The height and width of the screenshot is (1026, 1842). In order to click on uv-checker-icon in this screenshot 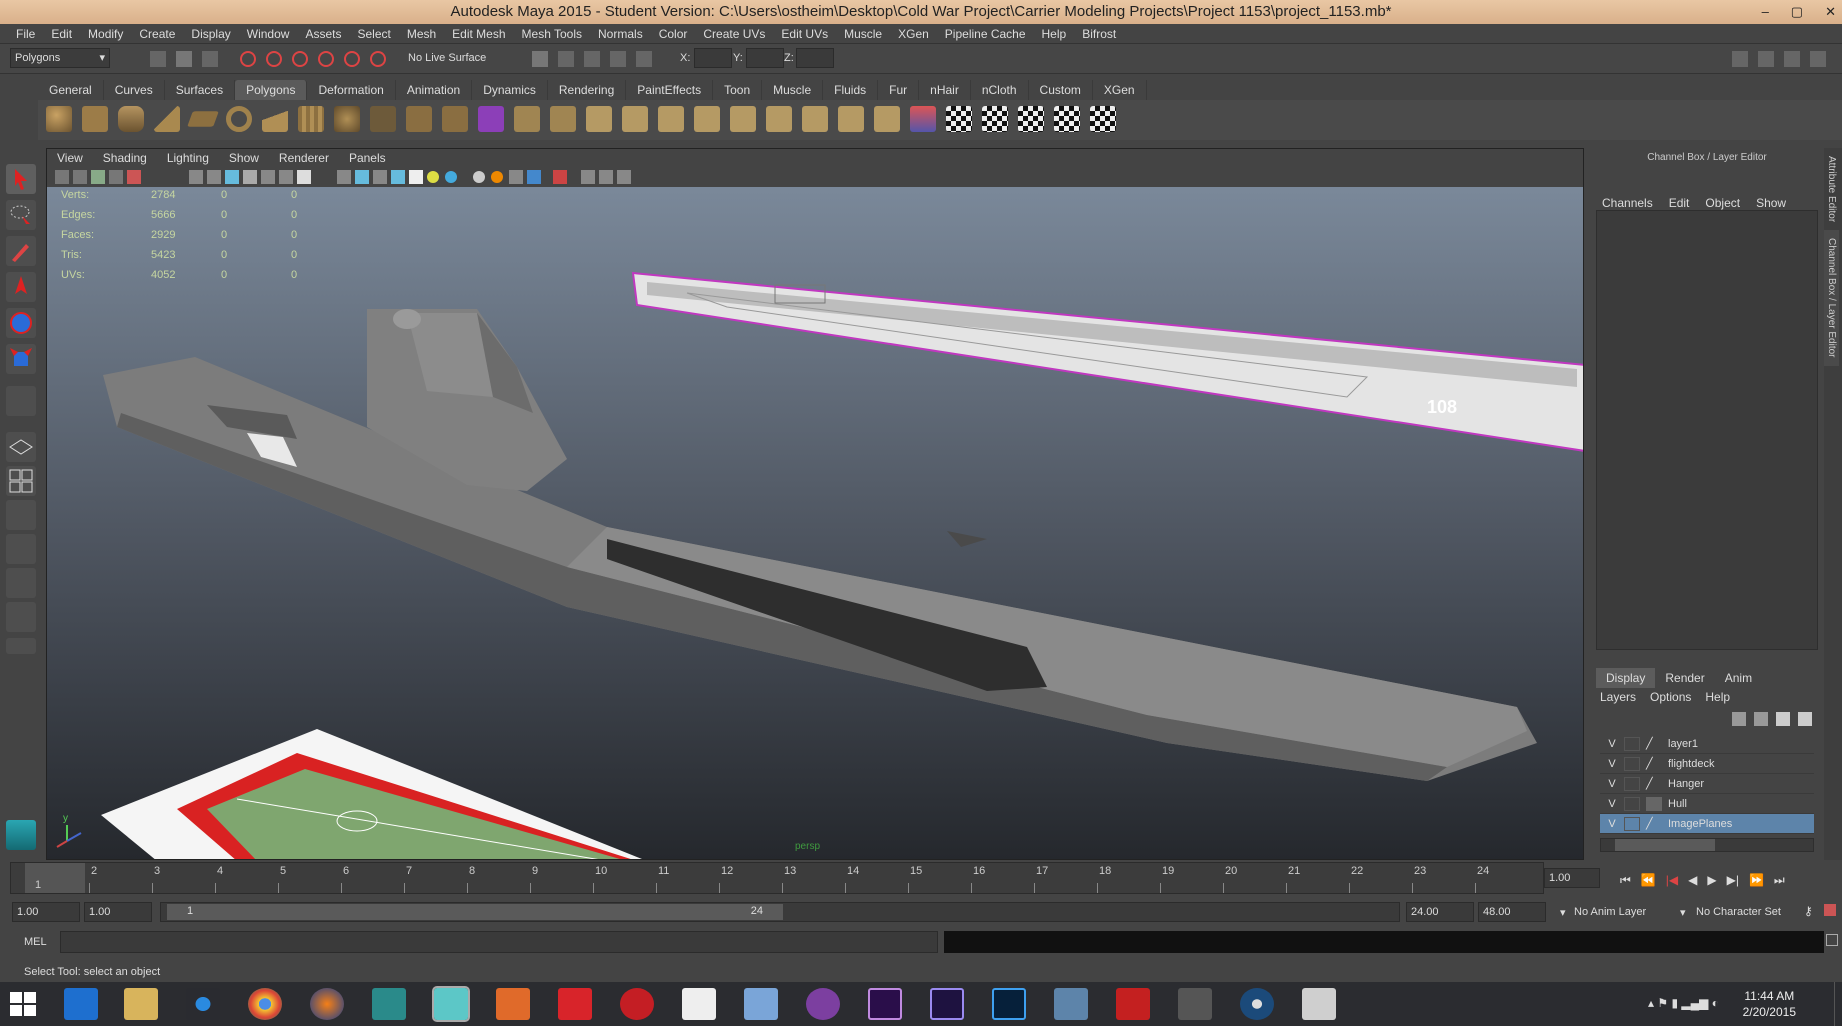, I will do `click(959, 119)`.